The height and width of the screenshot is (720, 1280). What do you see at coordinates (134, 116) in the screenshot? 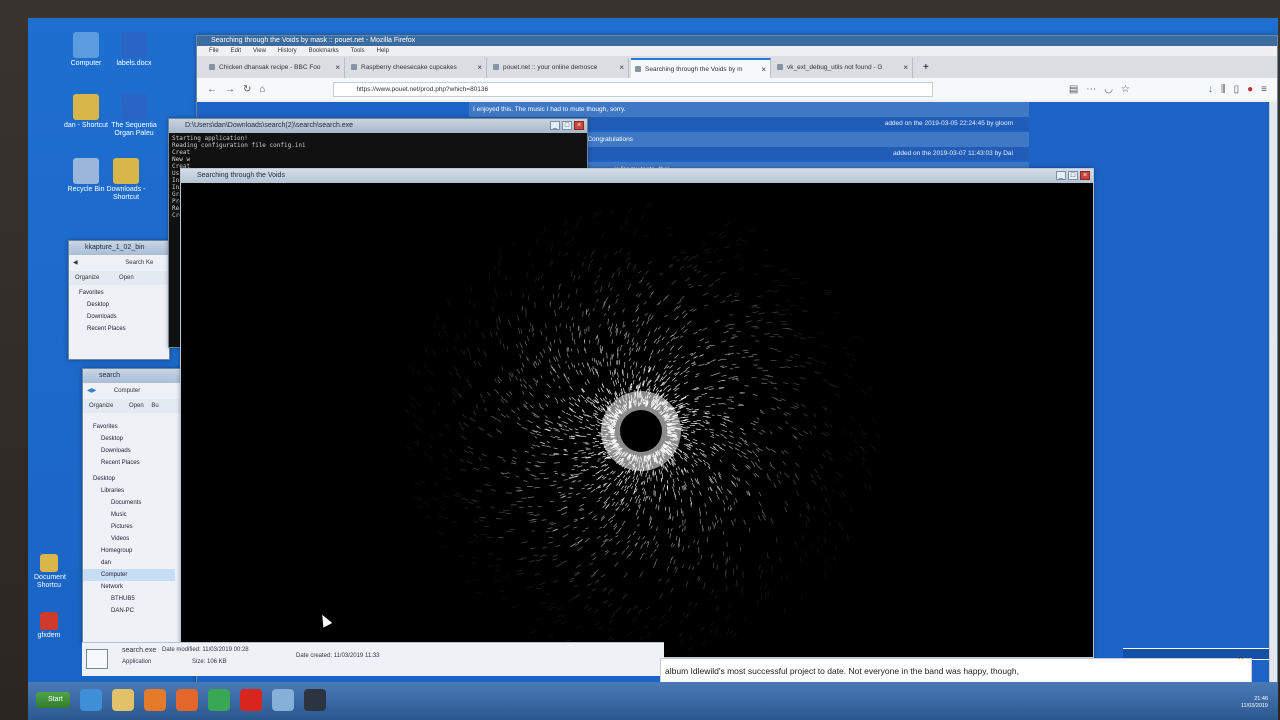
I see `desktop-icon-sequentia: The Sequentia Organ Paleu` at bounding box center [134, 116].